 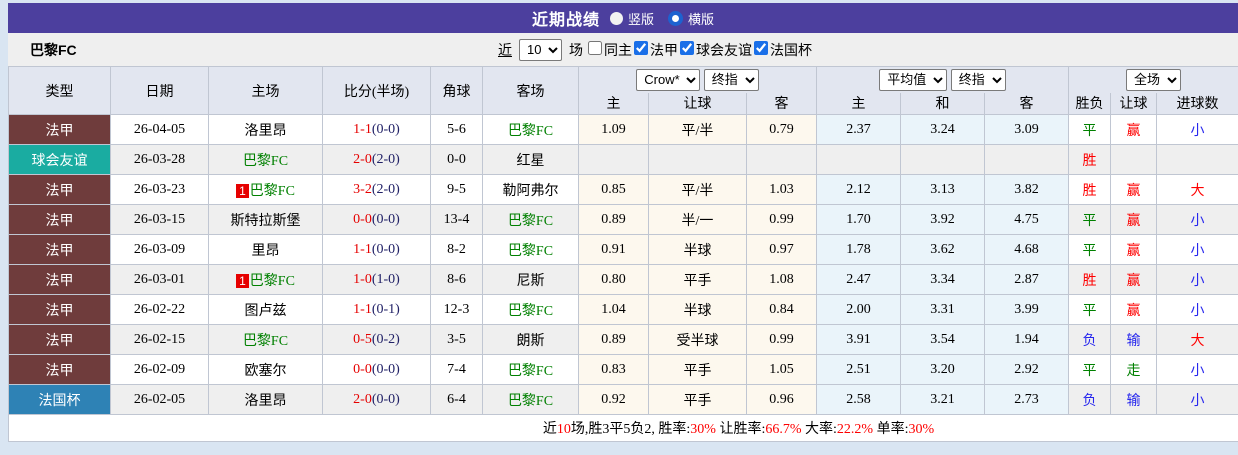 What do you see at coordinates (699, 50) in the screenshot?
I see `league-filter-checkboxes: 同主 法甲 球会友谊 法国杯` at bounding box center [699, 50].